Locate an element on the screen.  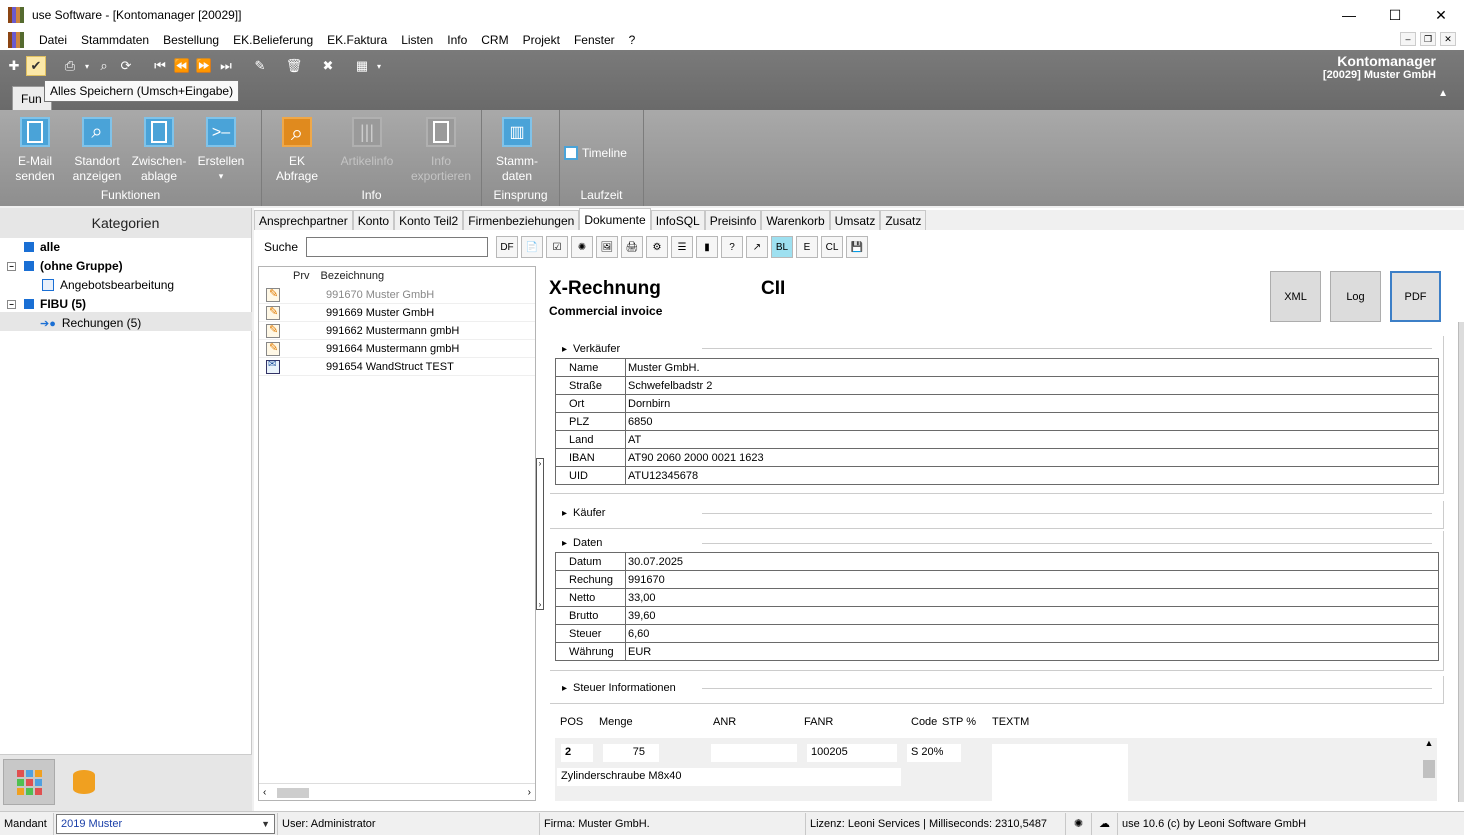
new-document-icon: ✺ is located at coordinates (582, 247).